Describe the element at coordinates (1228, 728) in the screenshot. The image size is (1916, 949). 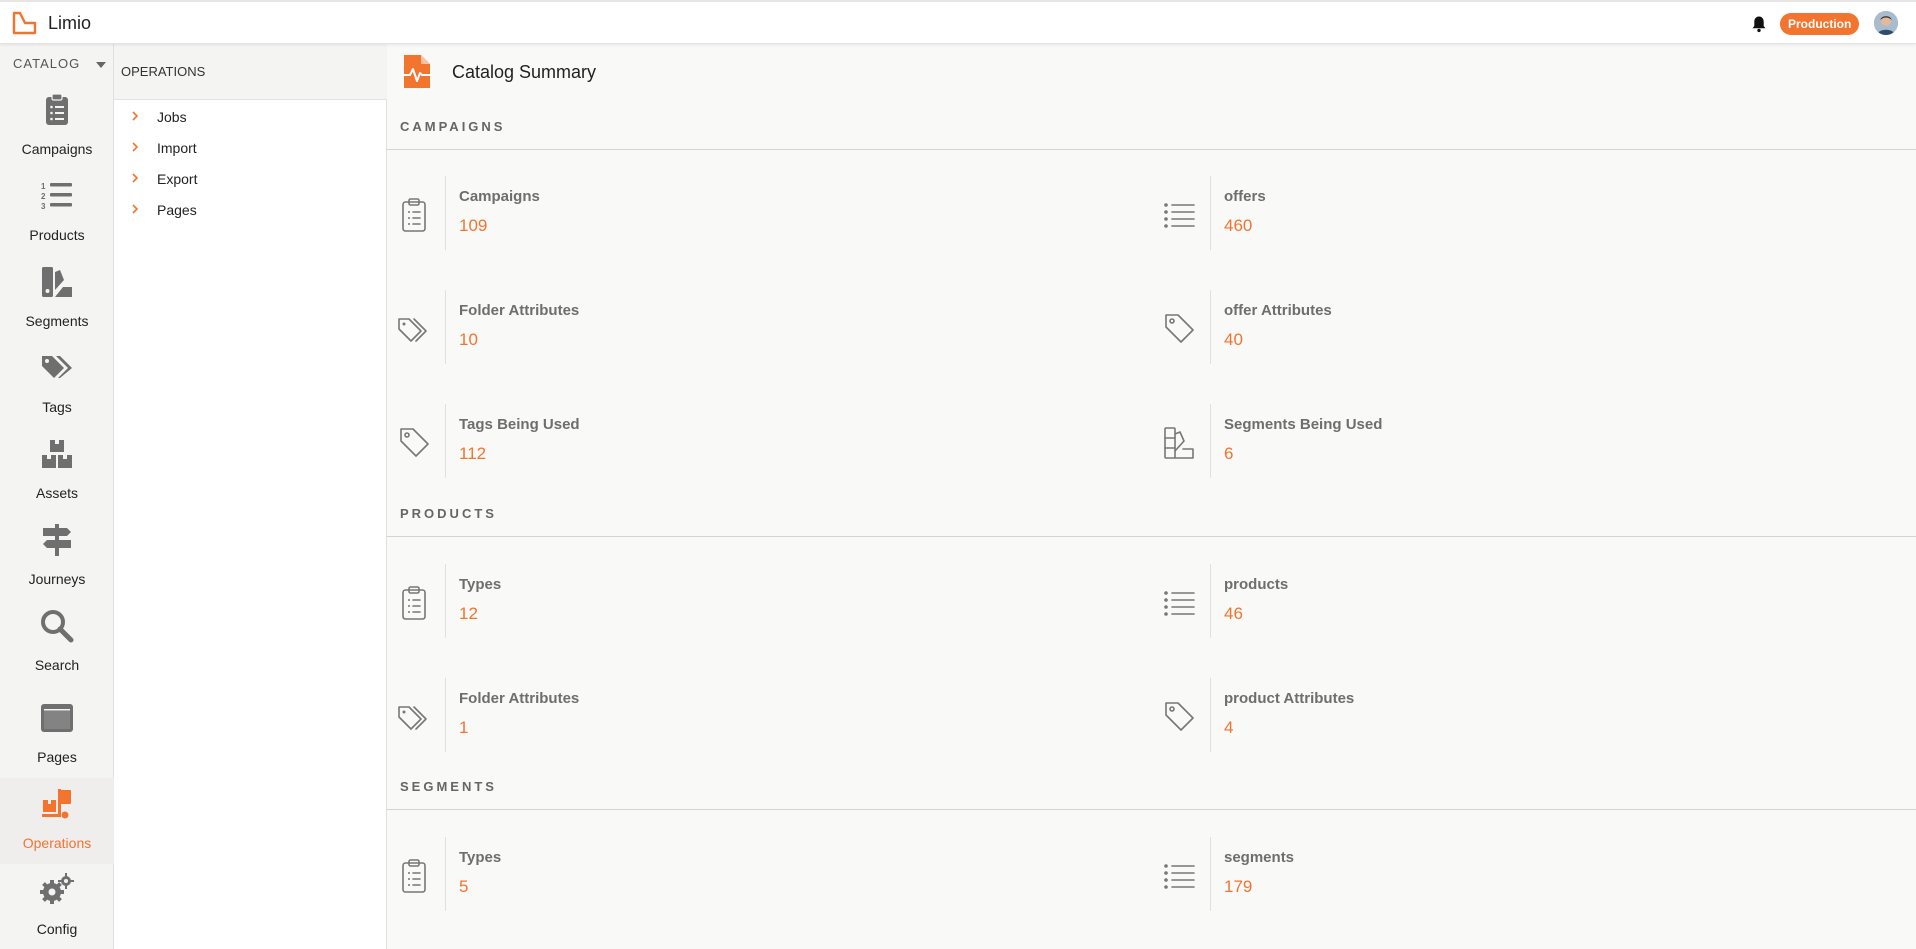
I see `stat-value: 4` at that location.